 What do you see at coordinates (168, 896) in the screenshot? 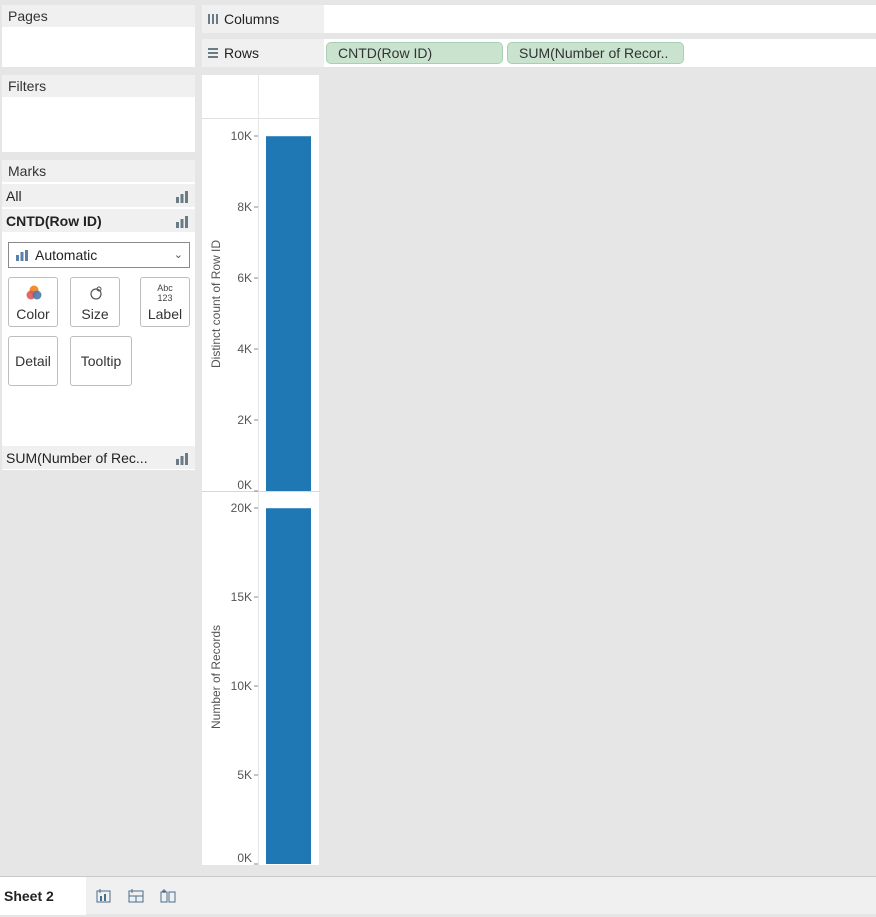
I see `new-story-icon` at bounding box center [168, 896].